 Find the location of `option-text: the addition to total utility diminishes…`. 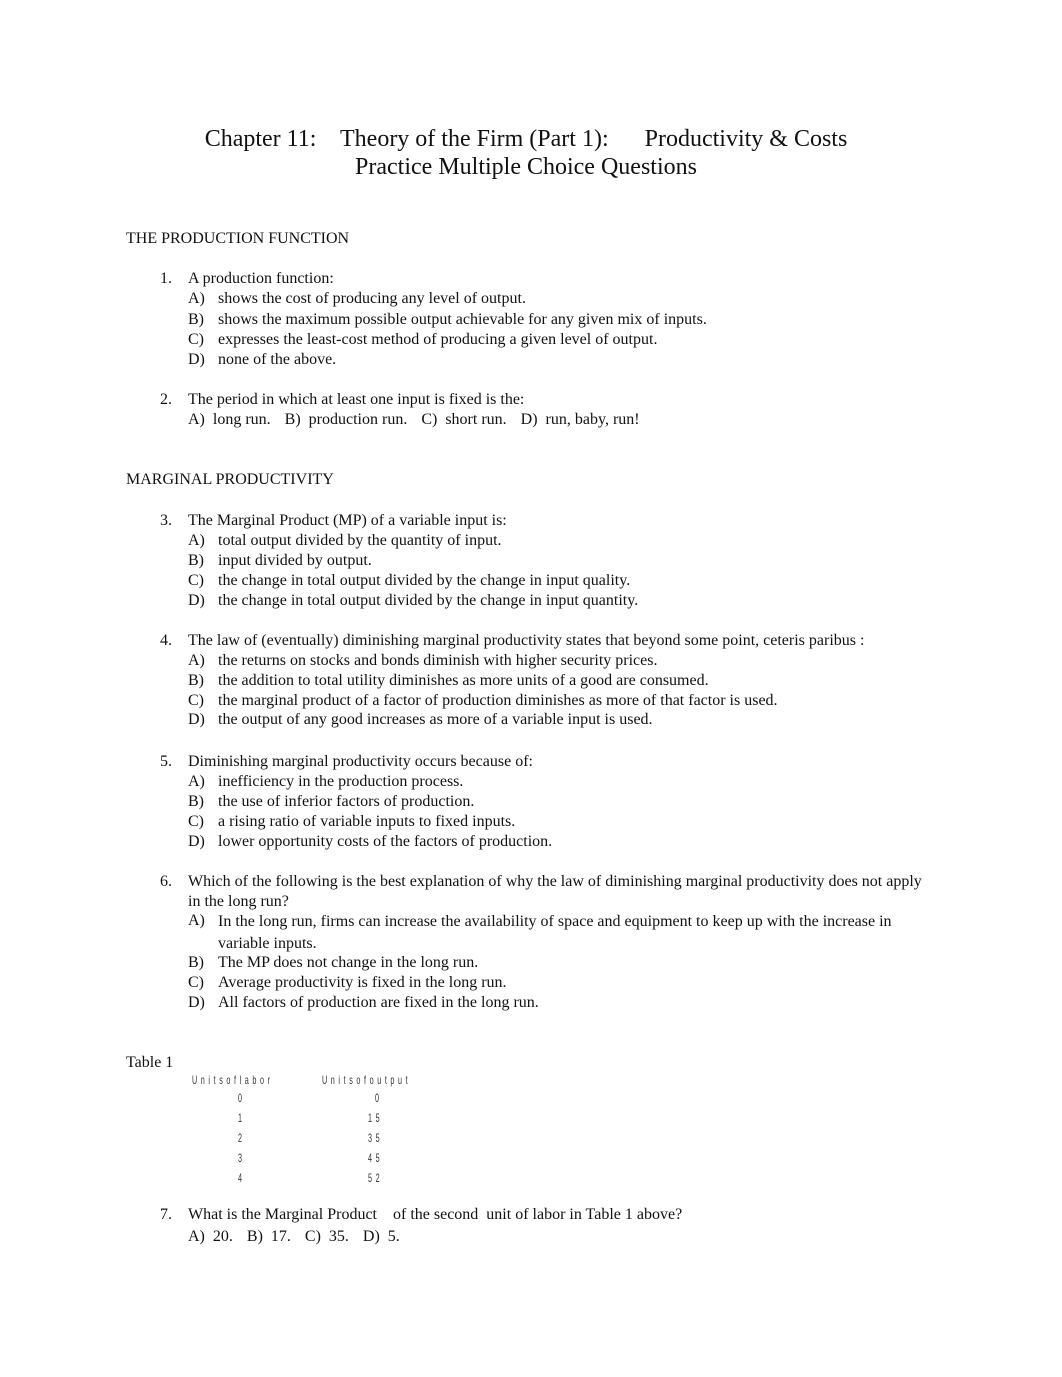

option-text: the addition to total utility diminishes… is located at coordinates (463, 680).